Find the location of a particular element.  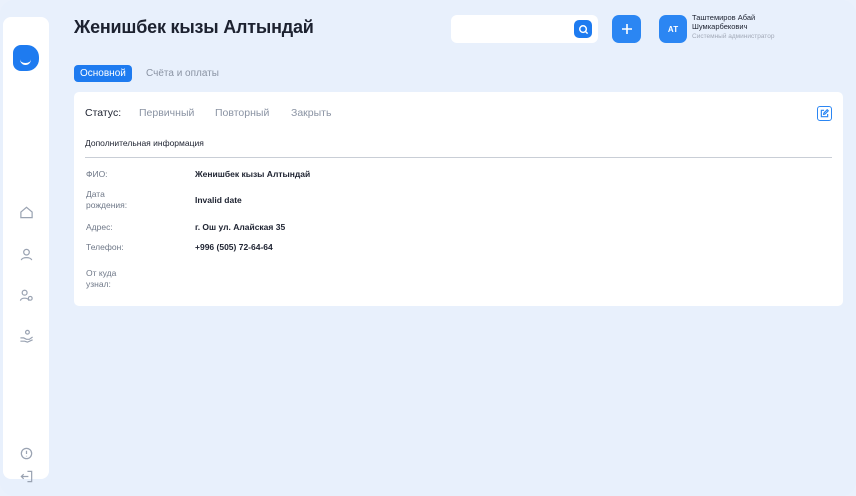

field-label-phone: Телефон: is located at coordinates (105, 247).